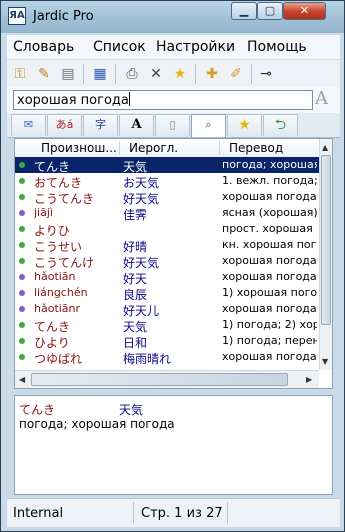 The height and width of the screenshot is (532, 345). I want to click on tab-search-book: ⌕, so click(208, 125).